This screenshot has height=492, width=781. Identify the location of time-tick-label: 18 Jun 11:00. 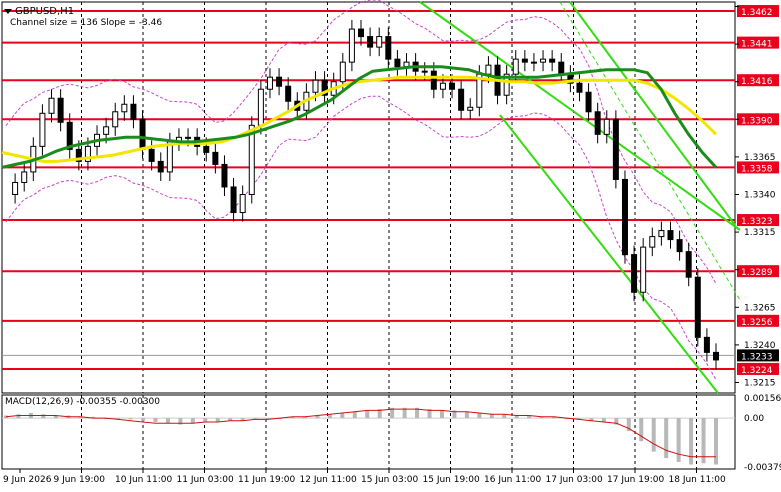
(697, 480).